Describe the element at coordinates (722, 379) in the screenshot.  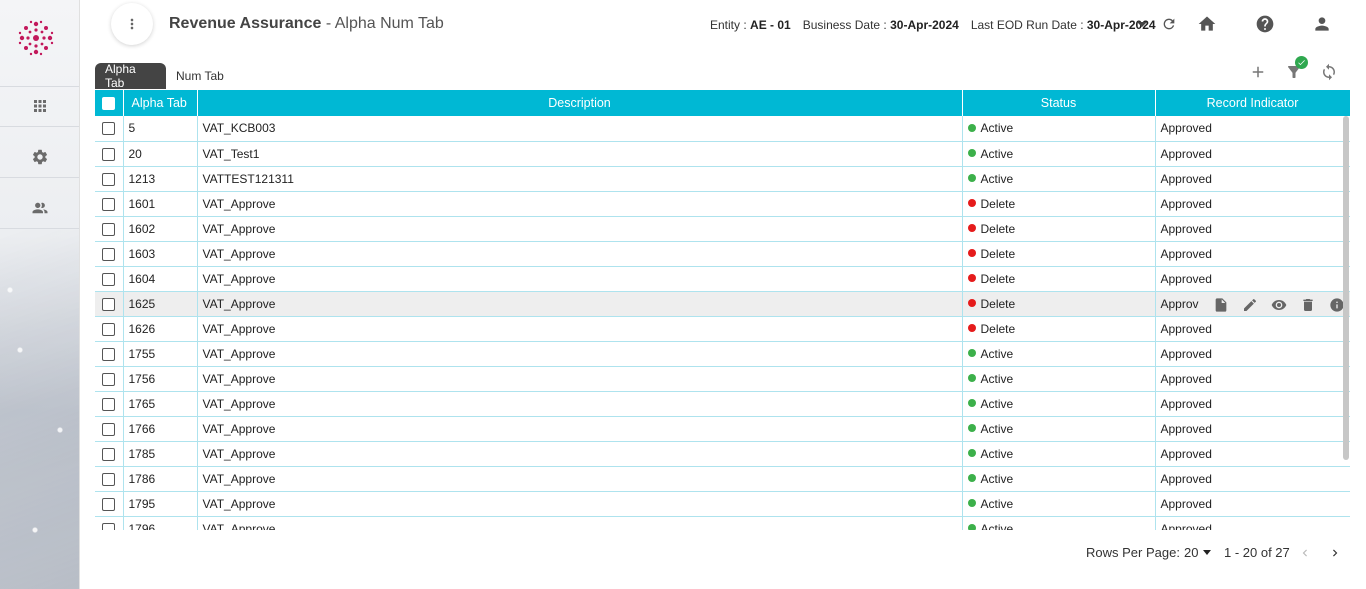
I see `table-row: 1756 VAT_Approve Active Approved` at that location.